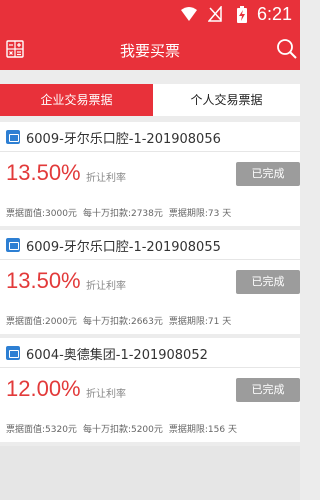 The width and height of the screenshot is (320, 500). I want to click on ticket-term: 票据期限:73 天, so click(200, 214).